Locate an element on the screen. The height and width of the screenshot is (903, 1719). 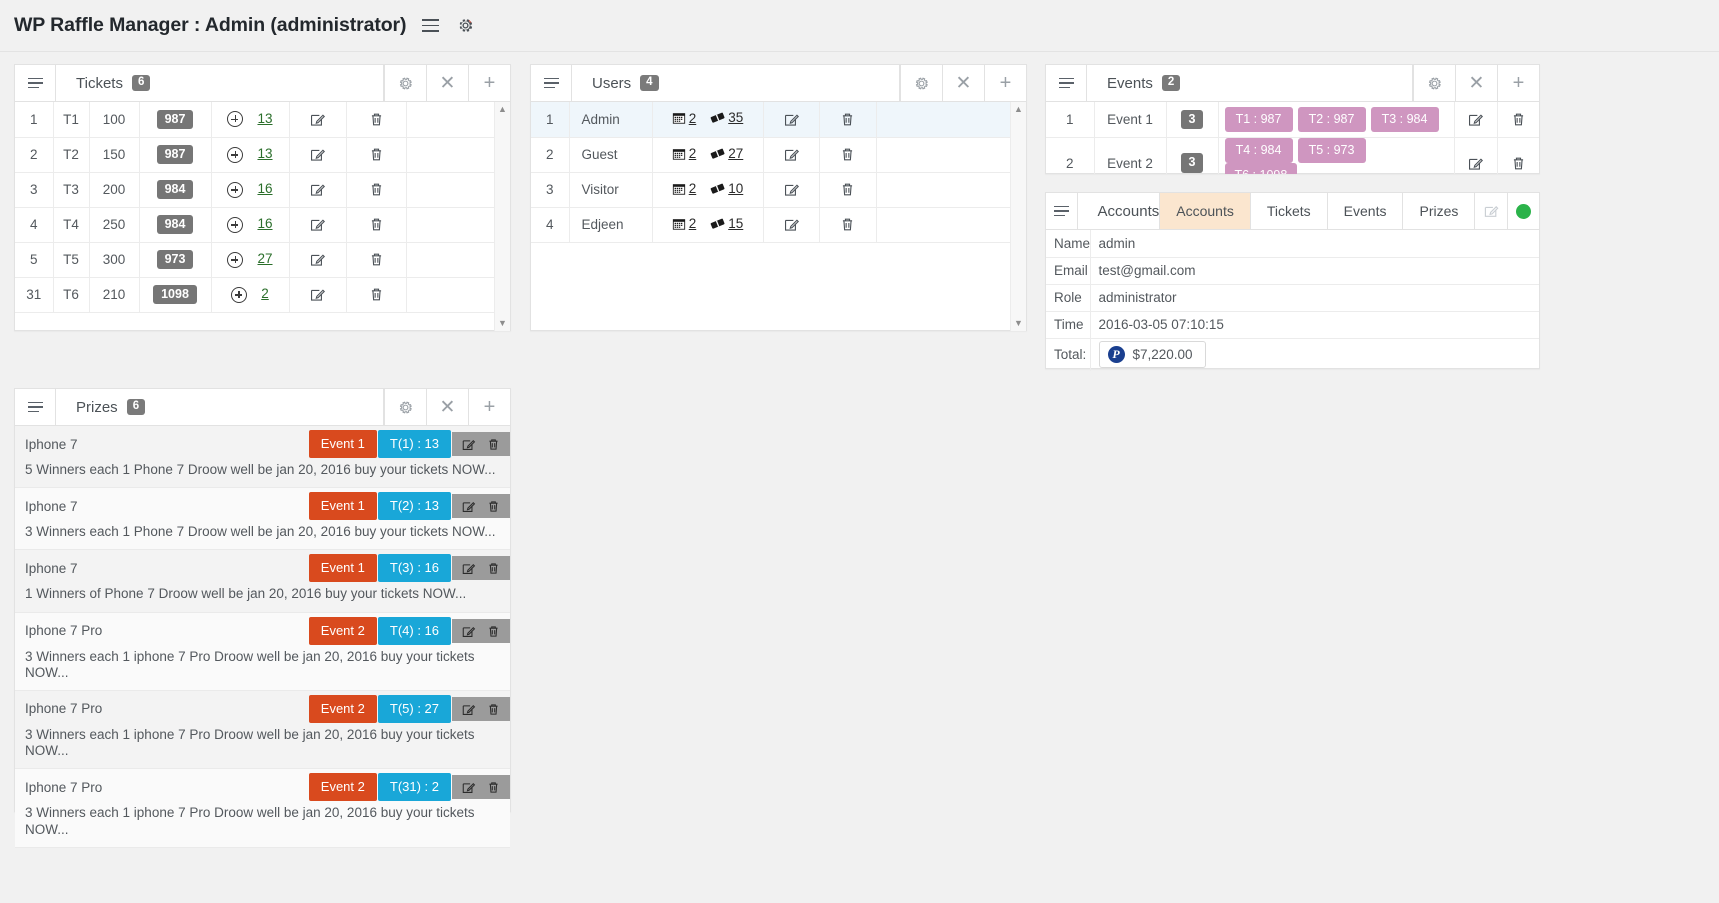
table-row: 5 T5 300 973 27 is located at coordinates (262, 260).